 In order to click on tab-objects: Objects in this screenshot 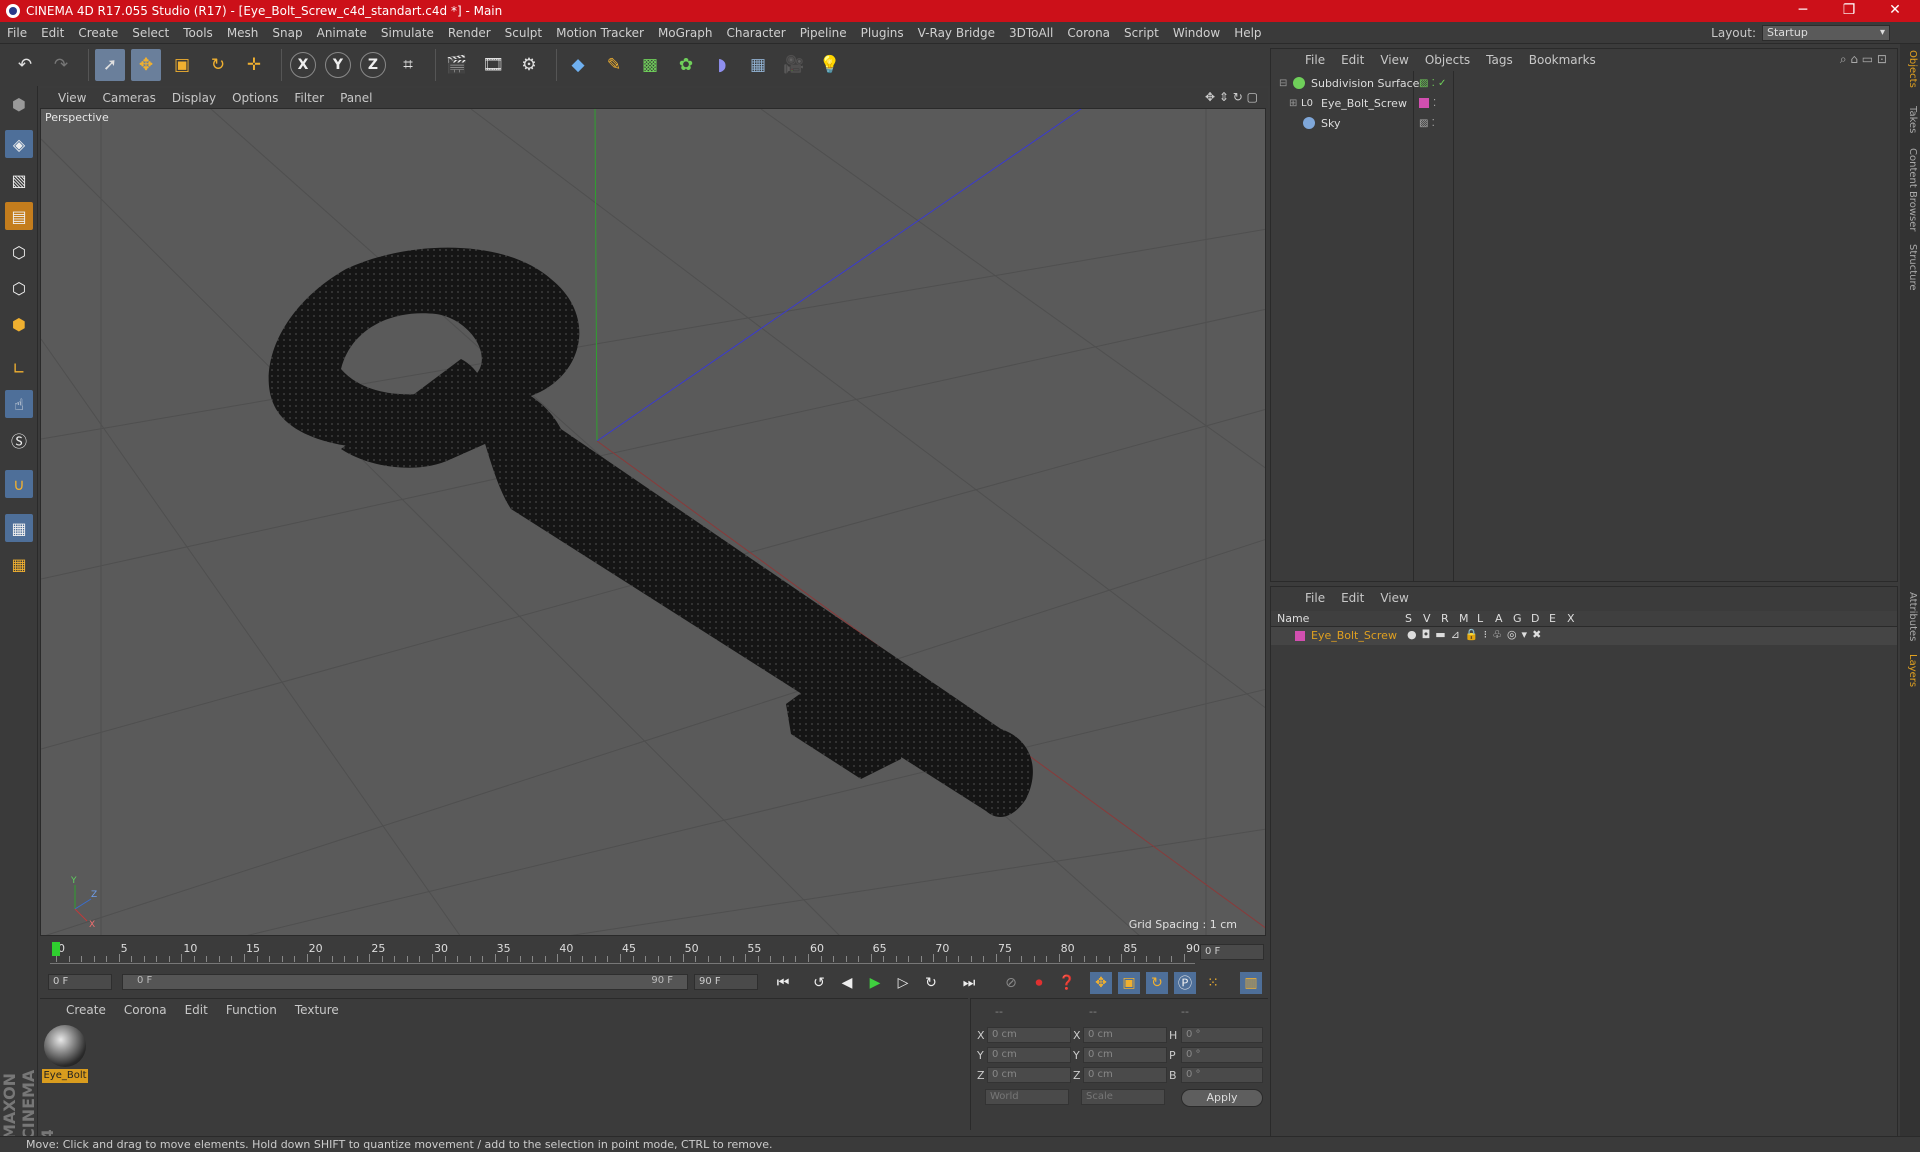, I will do `click(1910, 69)`.